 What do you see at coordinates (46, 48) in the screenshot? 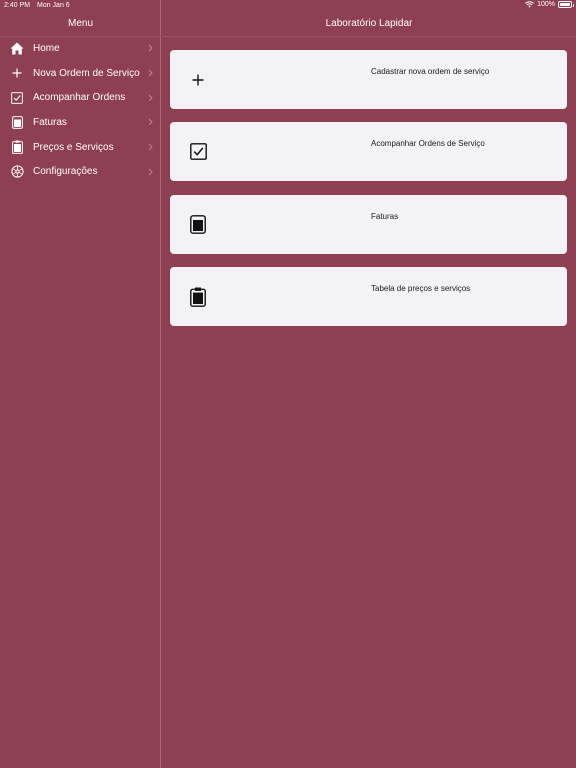
I see `sidebar-item-label: Home` at bounding box center [46, 48].